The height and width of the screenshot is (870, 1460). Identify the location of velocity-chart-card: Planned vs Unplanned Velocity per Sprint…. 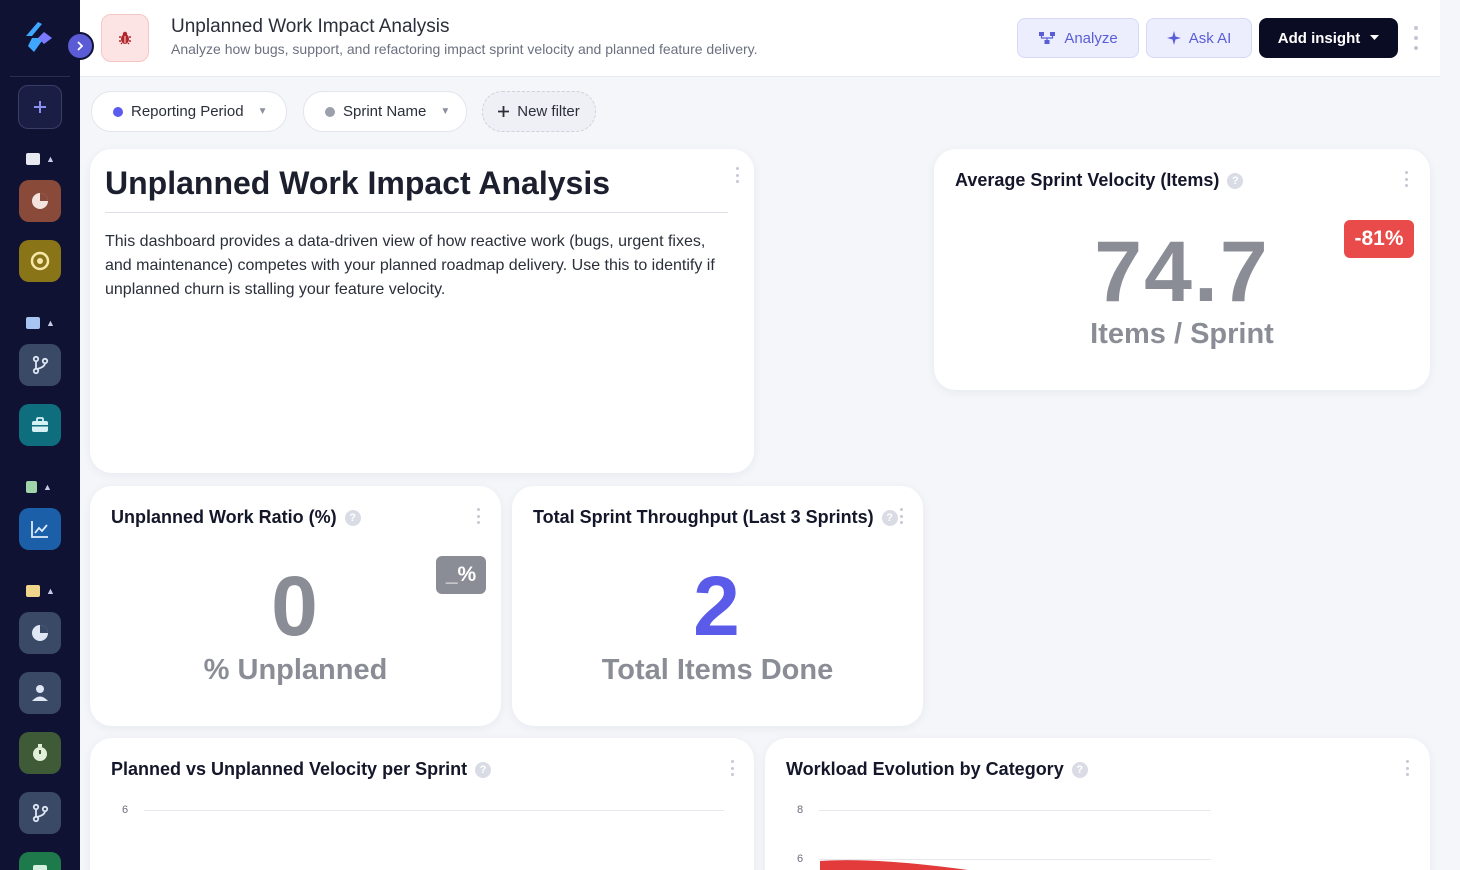
(422, 804).